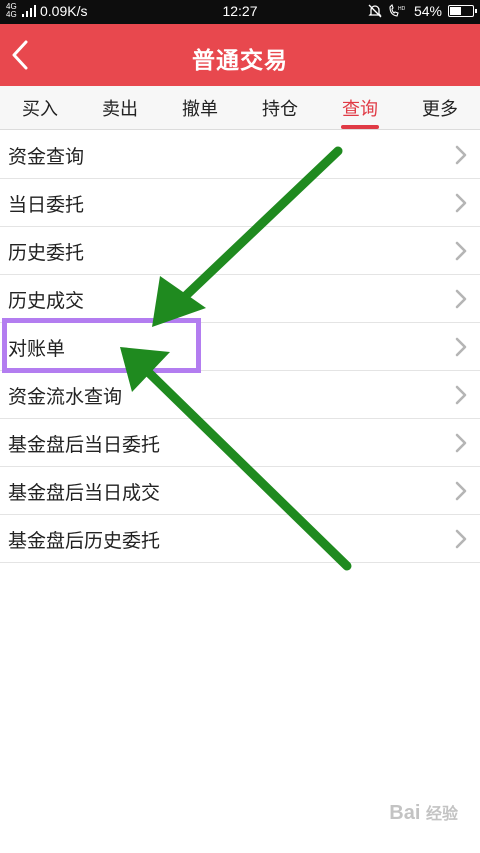 This screenshot has height=853, width=480. I want to click on baidu-watermark: Bai 经验, so click(423, 812).